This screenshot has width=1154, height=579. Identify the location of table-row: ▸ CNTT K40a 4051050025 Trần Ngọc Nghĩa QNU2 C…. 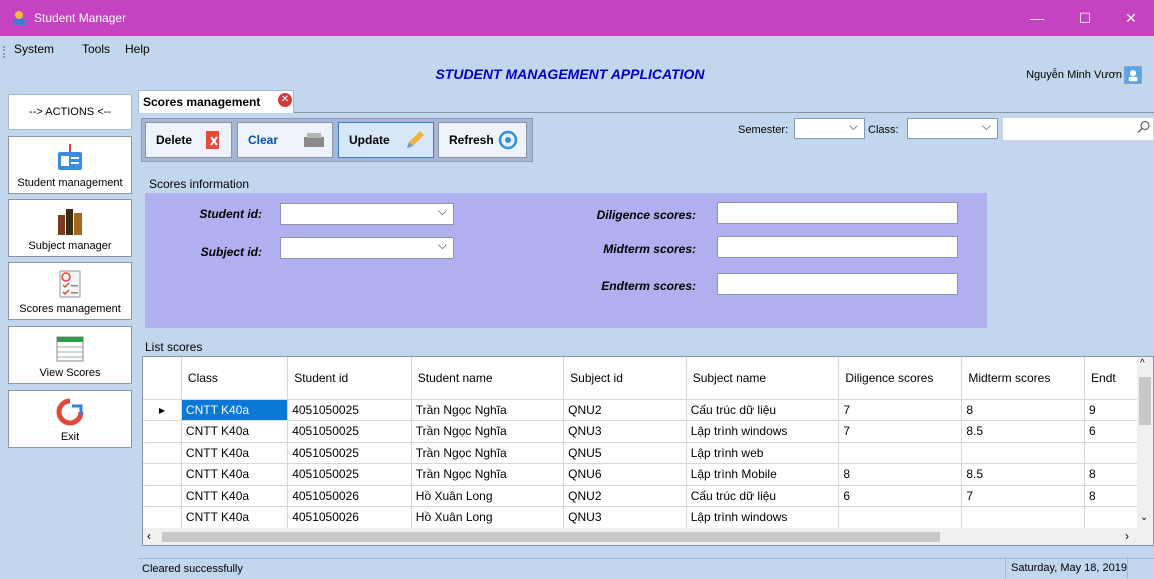
(648, 410).